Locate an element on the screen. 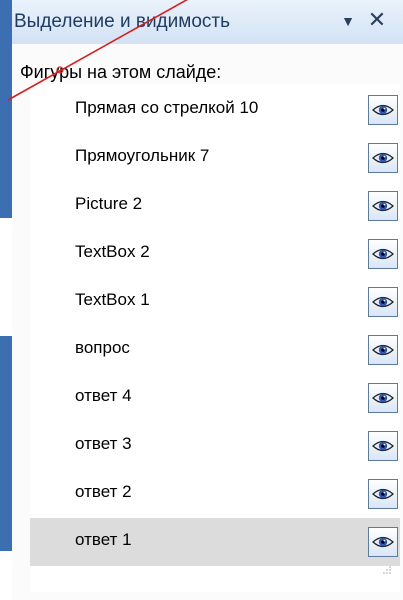 This screenshot has width=403, height=600. shape-list-item: Прямоугольник 7 is located at coordinates (215, 158).